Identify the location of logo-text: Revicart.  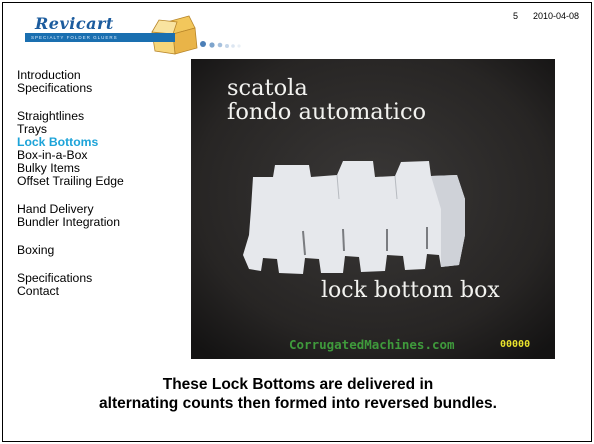
(74, 23).